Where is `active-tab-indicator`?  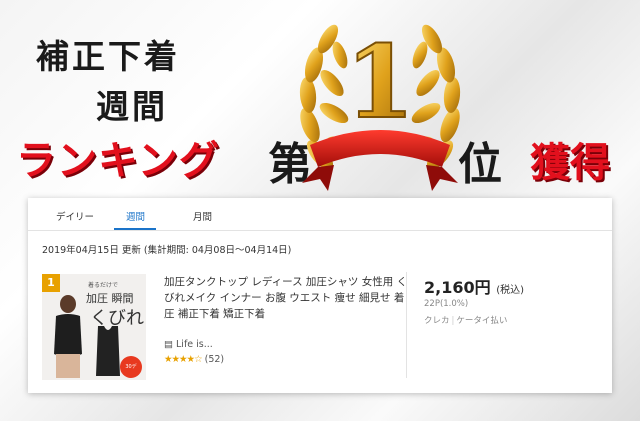
active-tab-indicator is located at coordinates (135, 229).